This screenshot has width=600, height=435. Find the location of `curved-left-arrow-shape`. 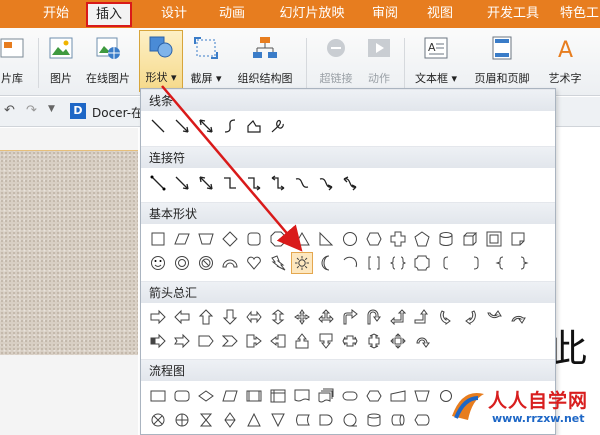

curved-left-arrow-shape is located at coordinates (470, 317).